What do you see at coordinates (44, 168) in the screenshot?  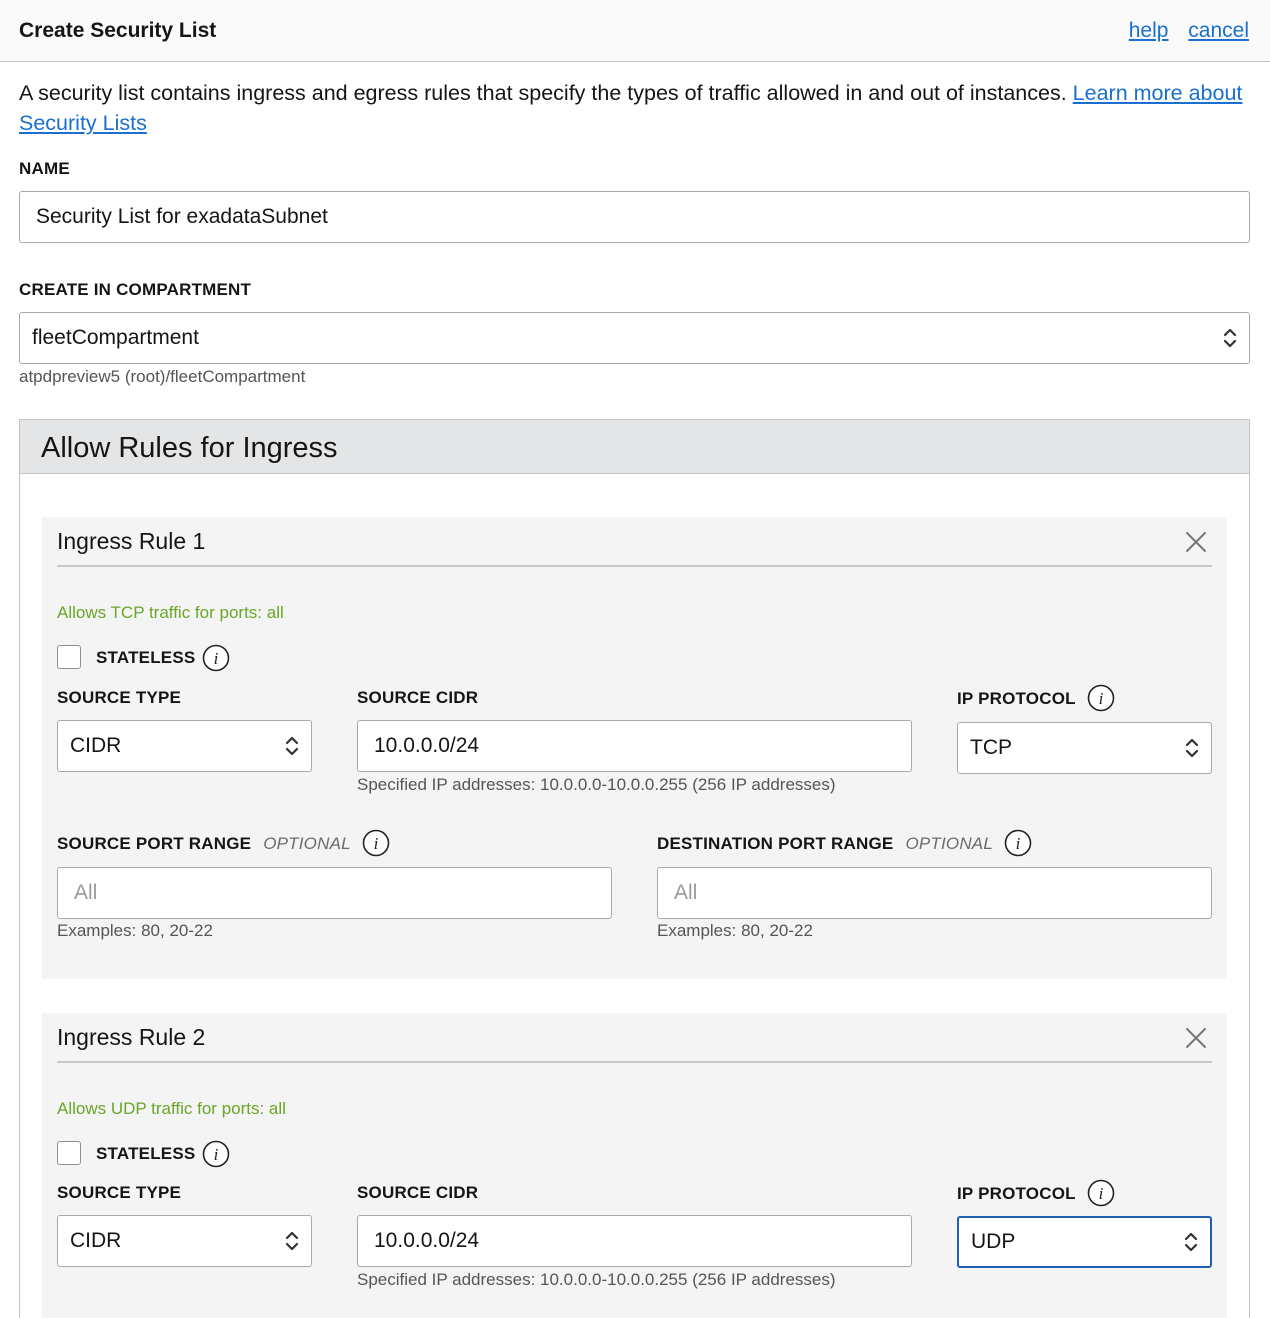 I see `name-label: NAME` at bounding box center [44, 168].